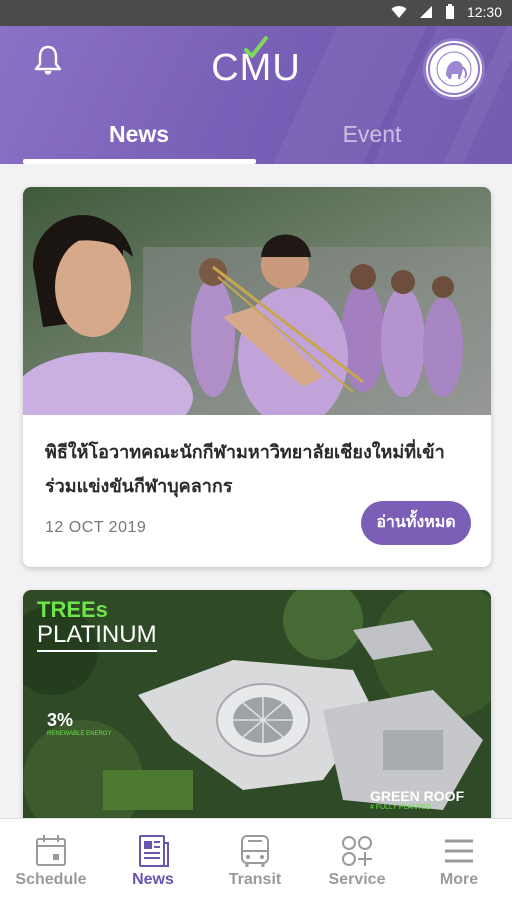 The height and width of the screenshot is (900, 512). What do you see at coordinates (48, 60) in the screenshot?
I see `notification-bell-icon` at bounding box center [48, 60].